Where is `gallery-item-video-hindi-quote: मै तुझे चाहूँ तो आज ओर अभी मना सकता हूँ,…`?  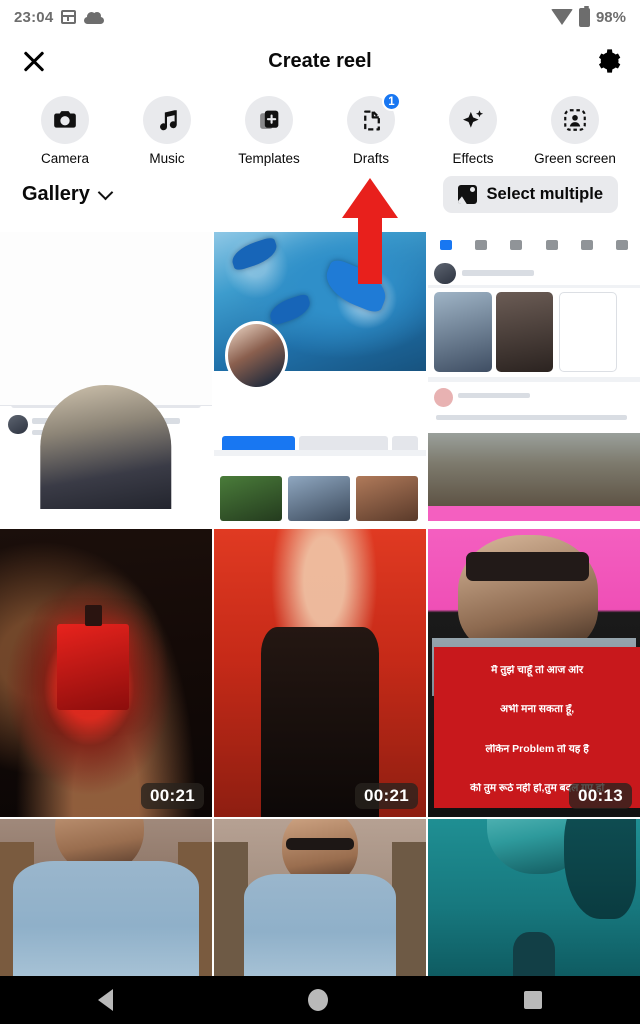
gallery-item-video-hindi-quote: मै तुझे चाहूँ तो आज ओर अभी मना सकता हूँ,… is located at coordinates (534, 673).